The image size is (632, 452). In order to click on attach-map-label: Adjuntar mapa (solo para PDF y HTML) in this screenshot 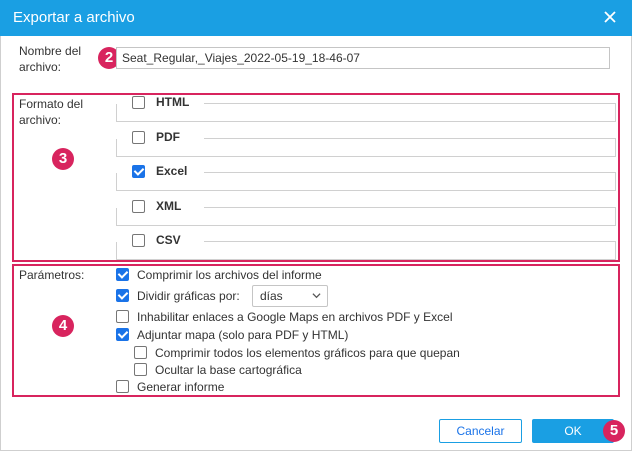, I will do `click(243, 335)`.